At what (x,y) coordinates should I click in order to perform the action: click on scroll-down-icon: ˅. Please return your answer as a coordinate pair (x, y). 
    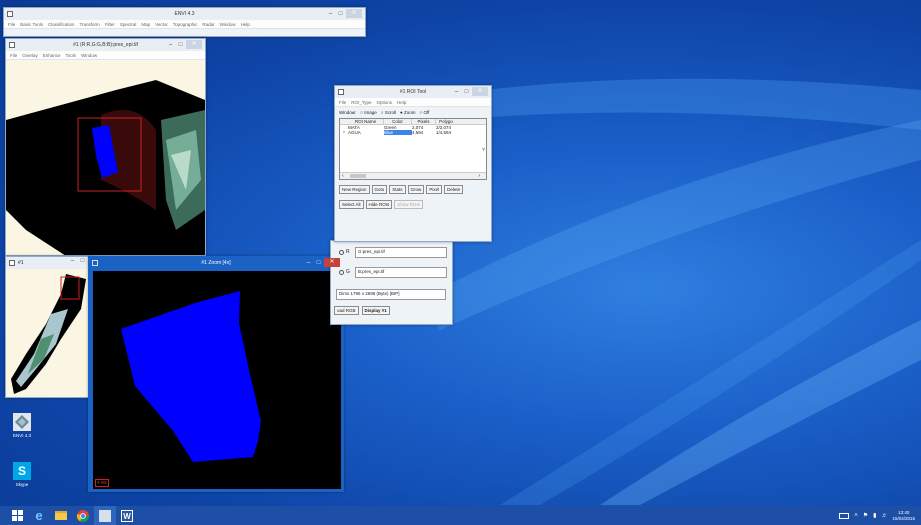
    Looking at the image, I should click on (483, 150).